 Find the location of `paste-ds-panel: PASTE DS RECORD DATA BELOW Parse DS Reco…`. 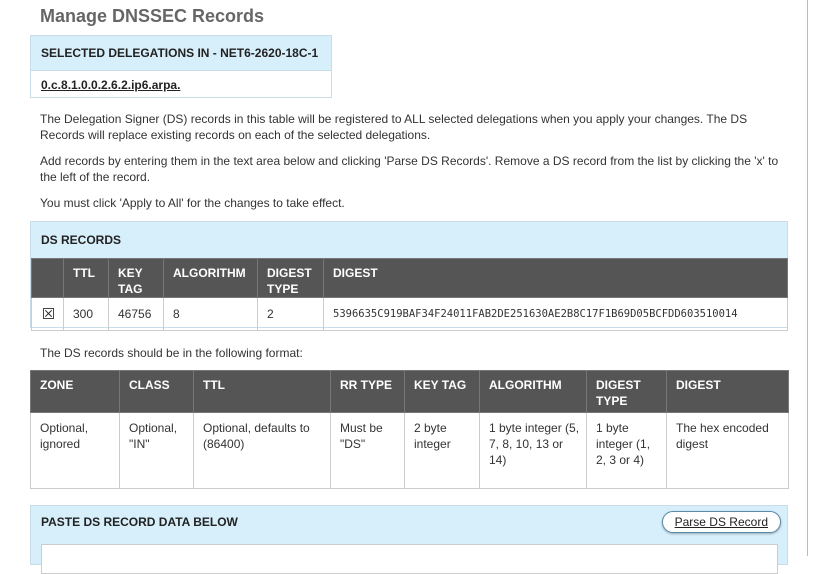

paste-ds-panel: PASTE DS RECORD DATA BELOW Parse DS Reco… is located at coordinates (409, 539).